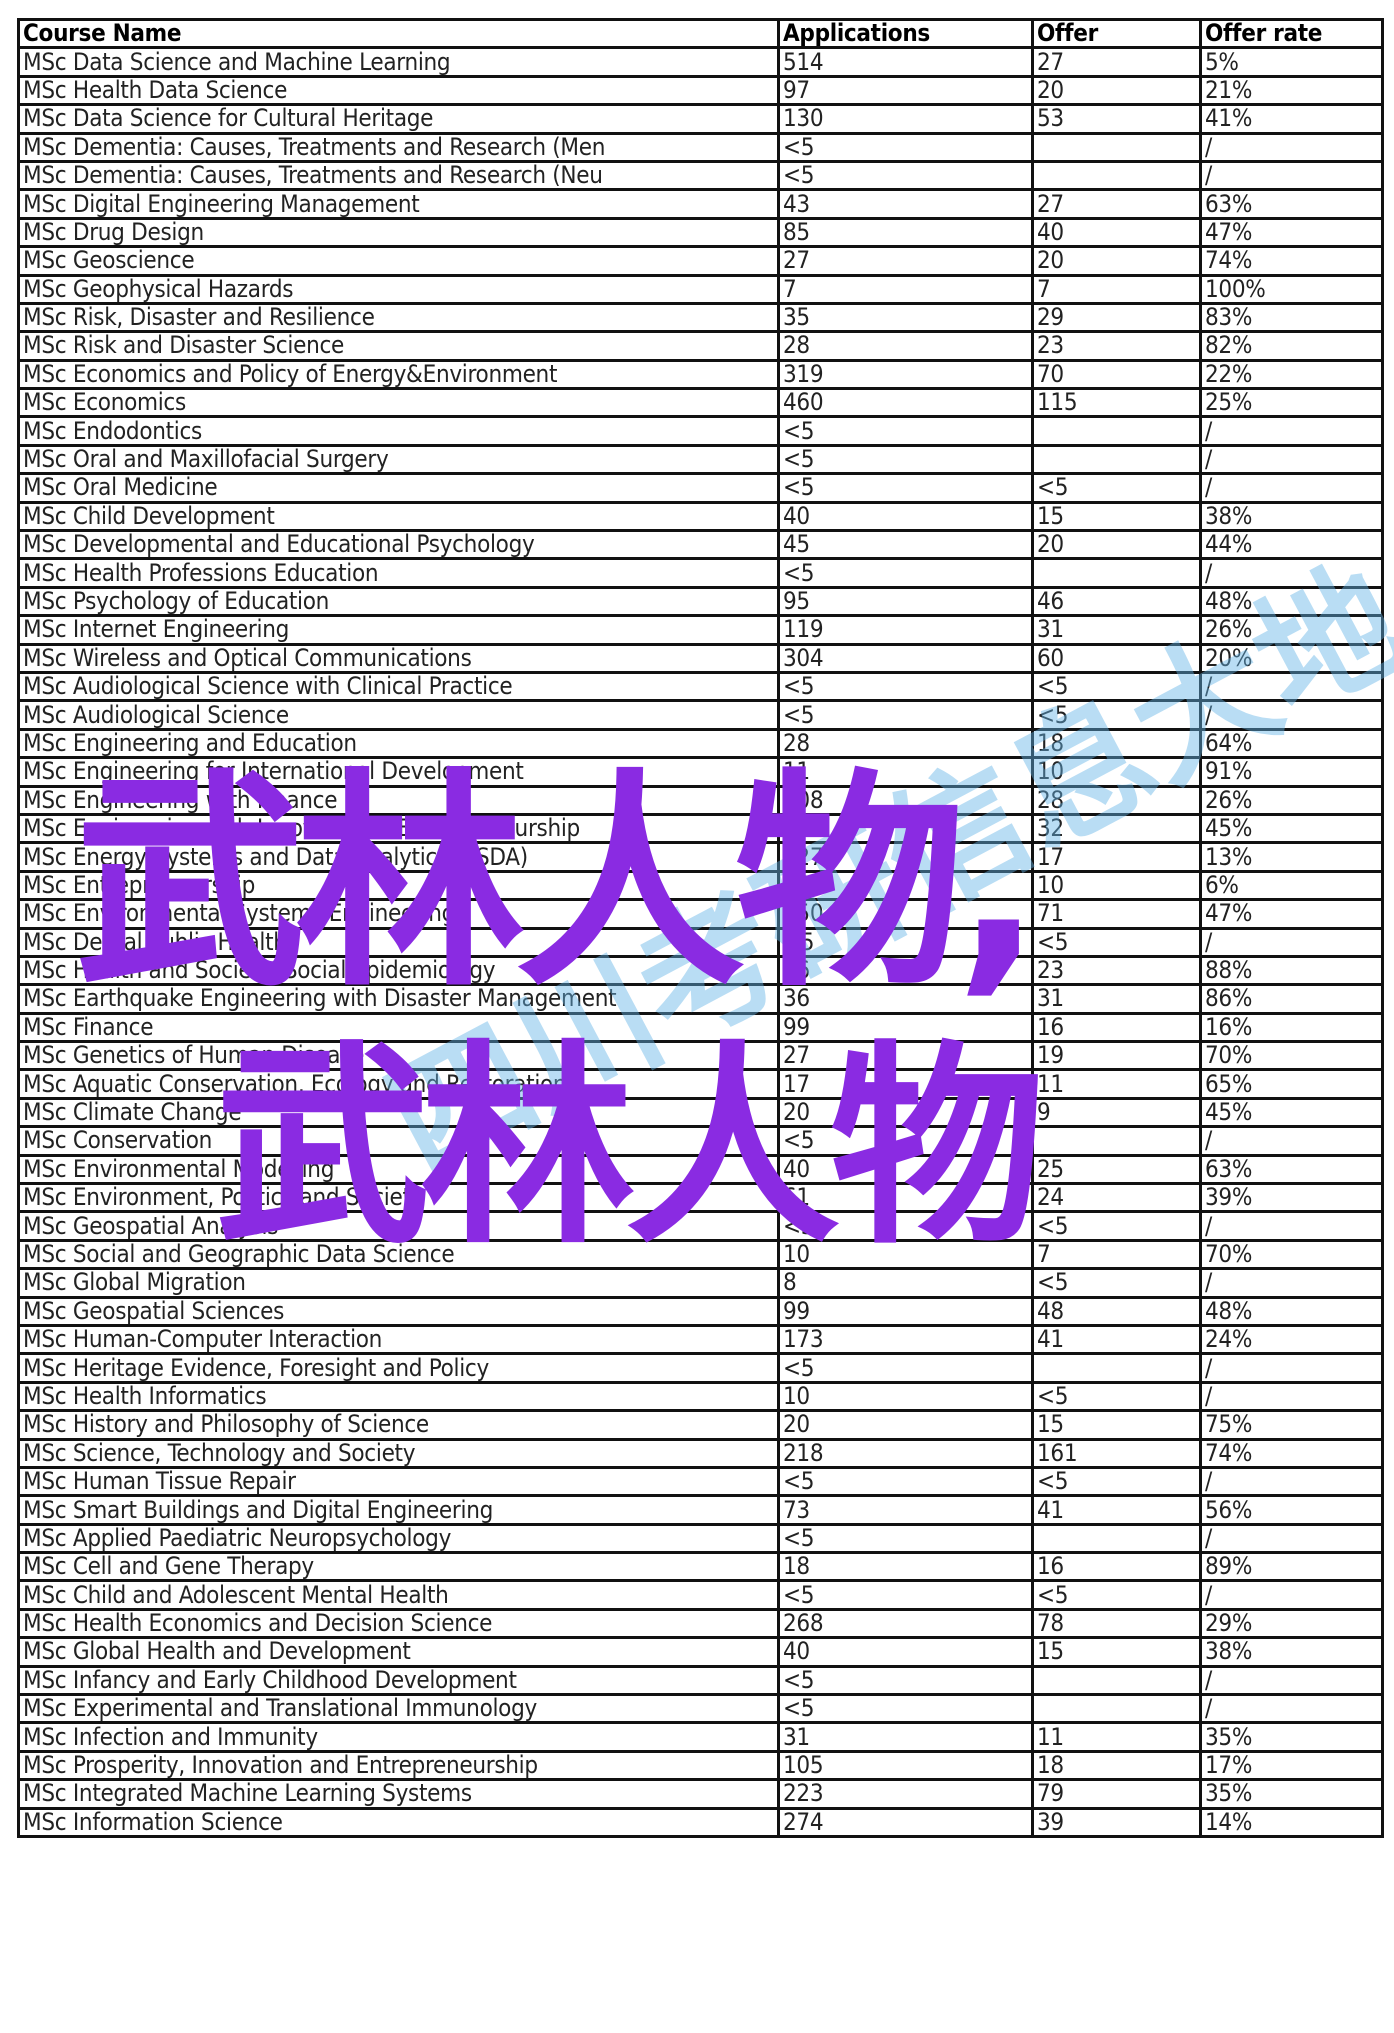 The width and height of the screenshot is (1394, 2033). I want to click on offer-cell: 27, so click(1116, 62).